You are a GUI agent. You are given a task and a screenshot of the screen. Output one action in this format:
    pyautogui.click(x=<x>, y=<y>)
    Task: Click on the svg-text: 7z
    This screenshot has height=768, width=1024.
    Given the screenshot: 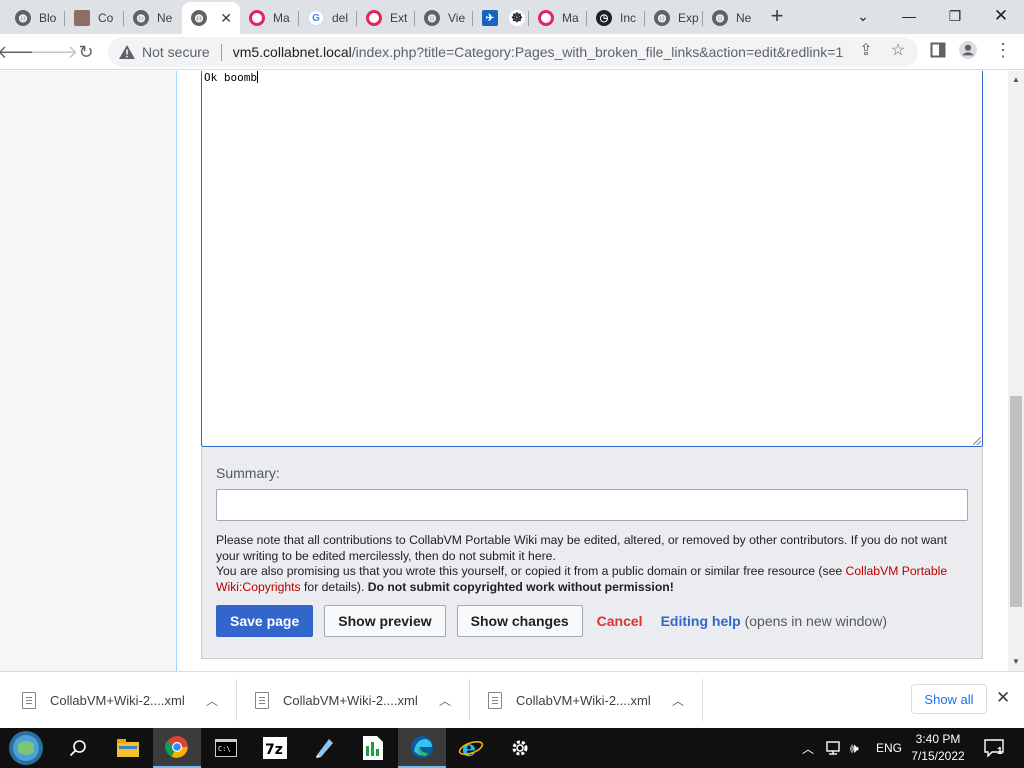 What is the action you would take?
    pyautogui.click(x=274, y=750)
    